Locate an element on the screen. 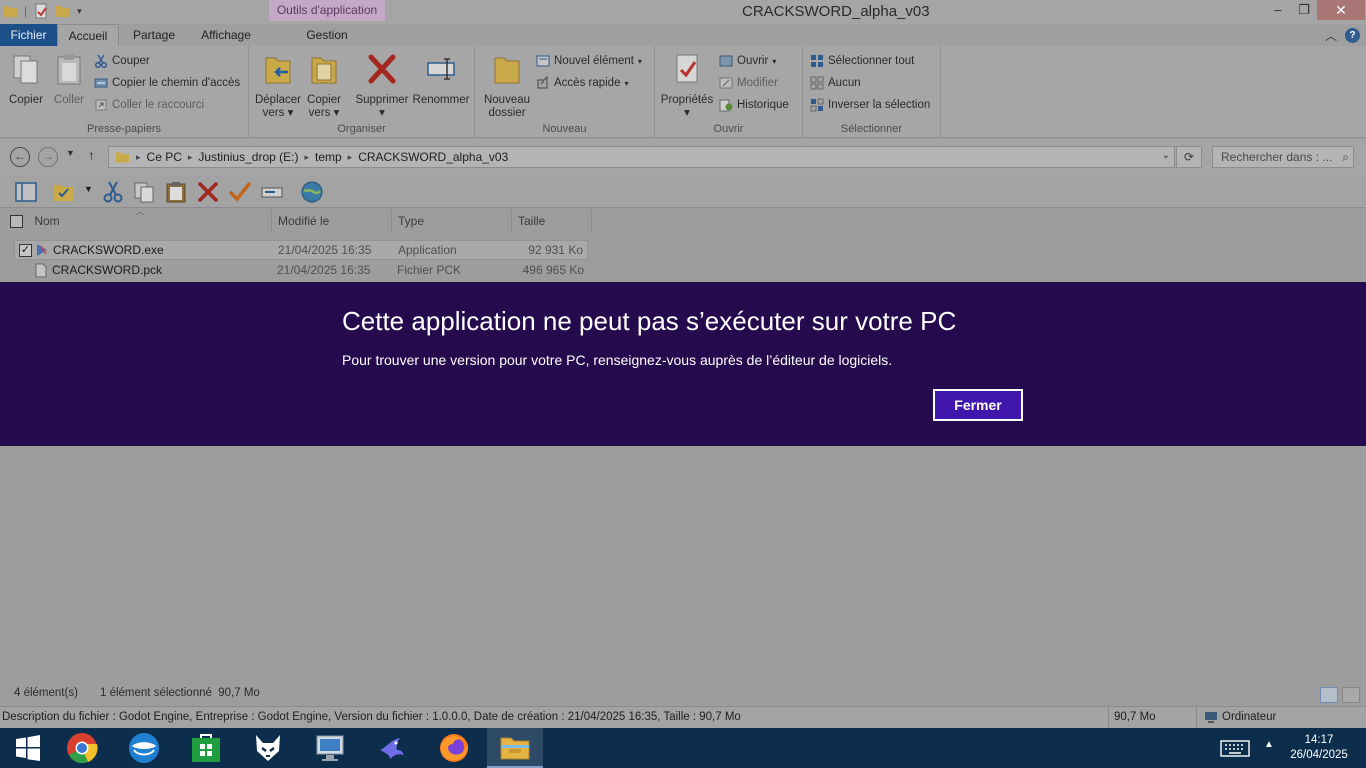 This screenshot has width=1366, height=768. select-none-icon is located at coordinates (817, 83).